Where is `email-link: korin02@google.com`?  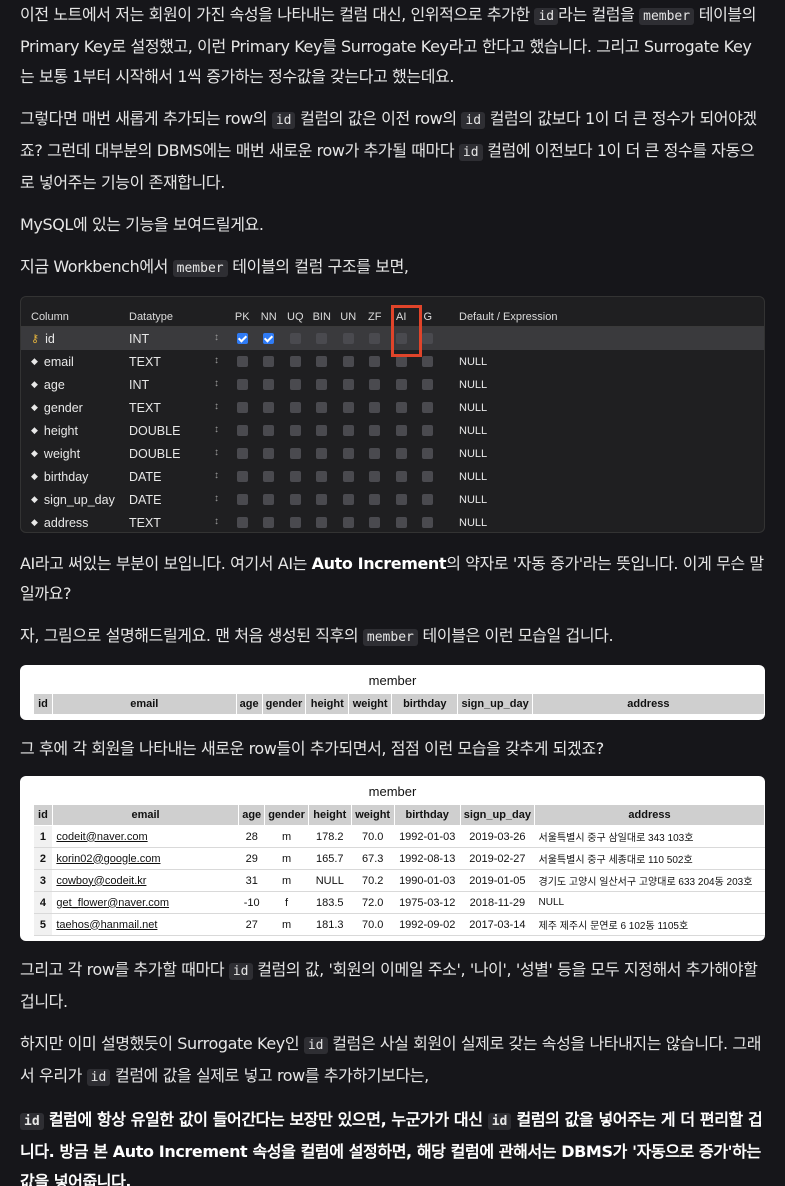 email-link: korin02@google.com is located at coordinates (108, 859).